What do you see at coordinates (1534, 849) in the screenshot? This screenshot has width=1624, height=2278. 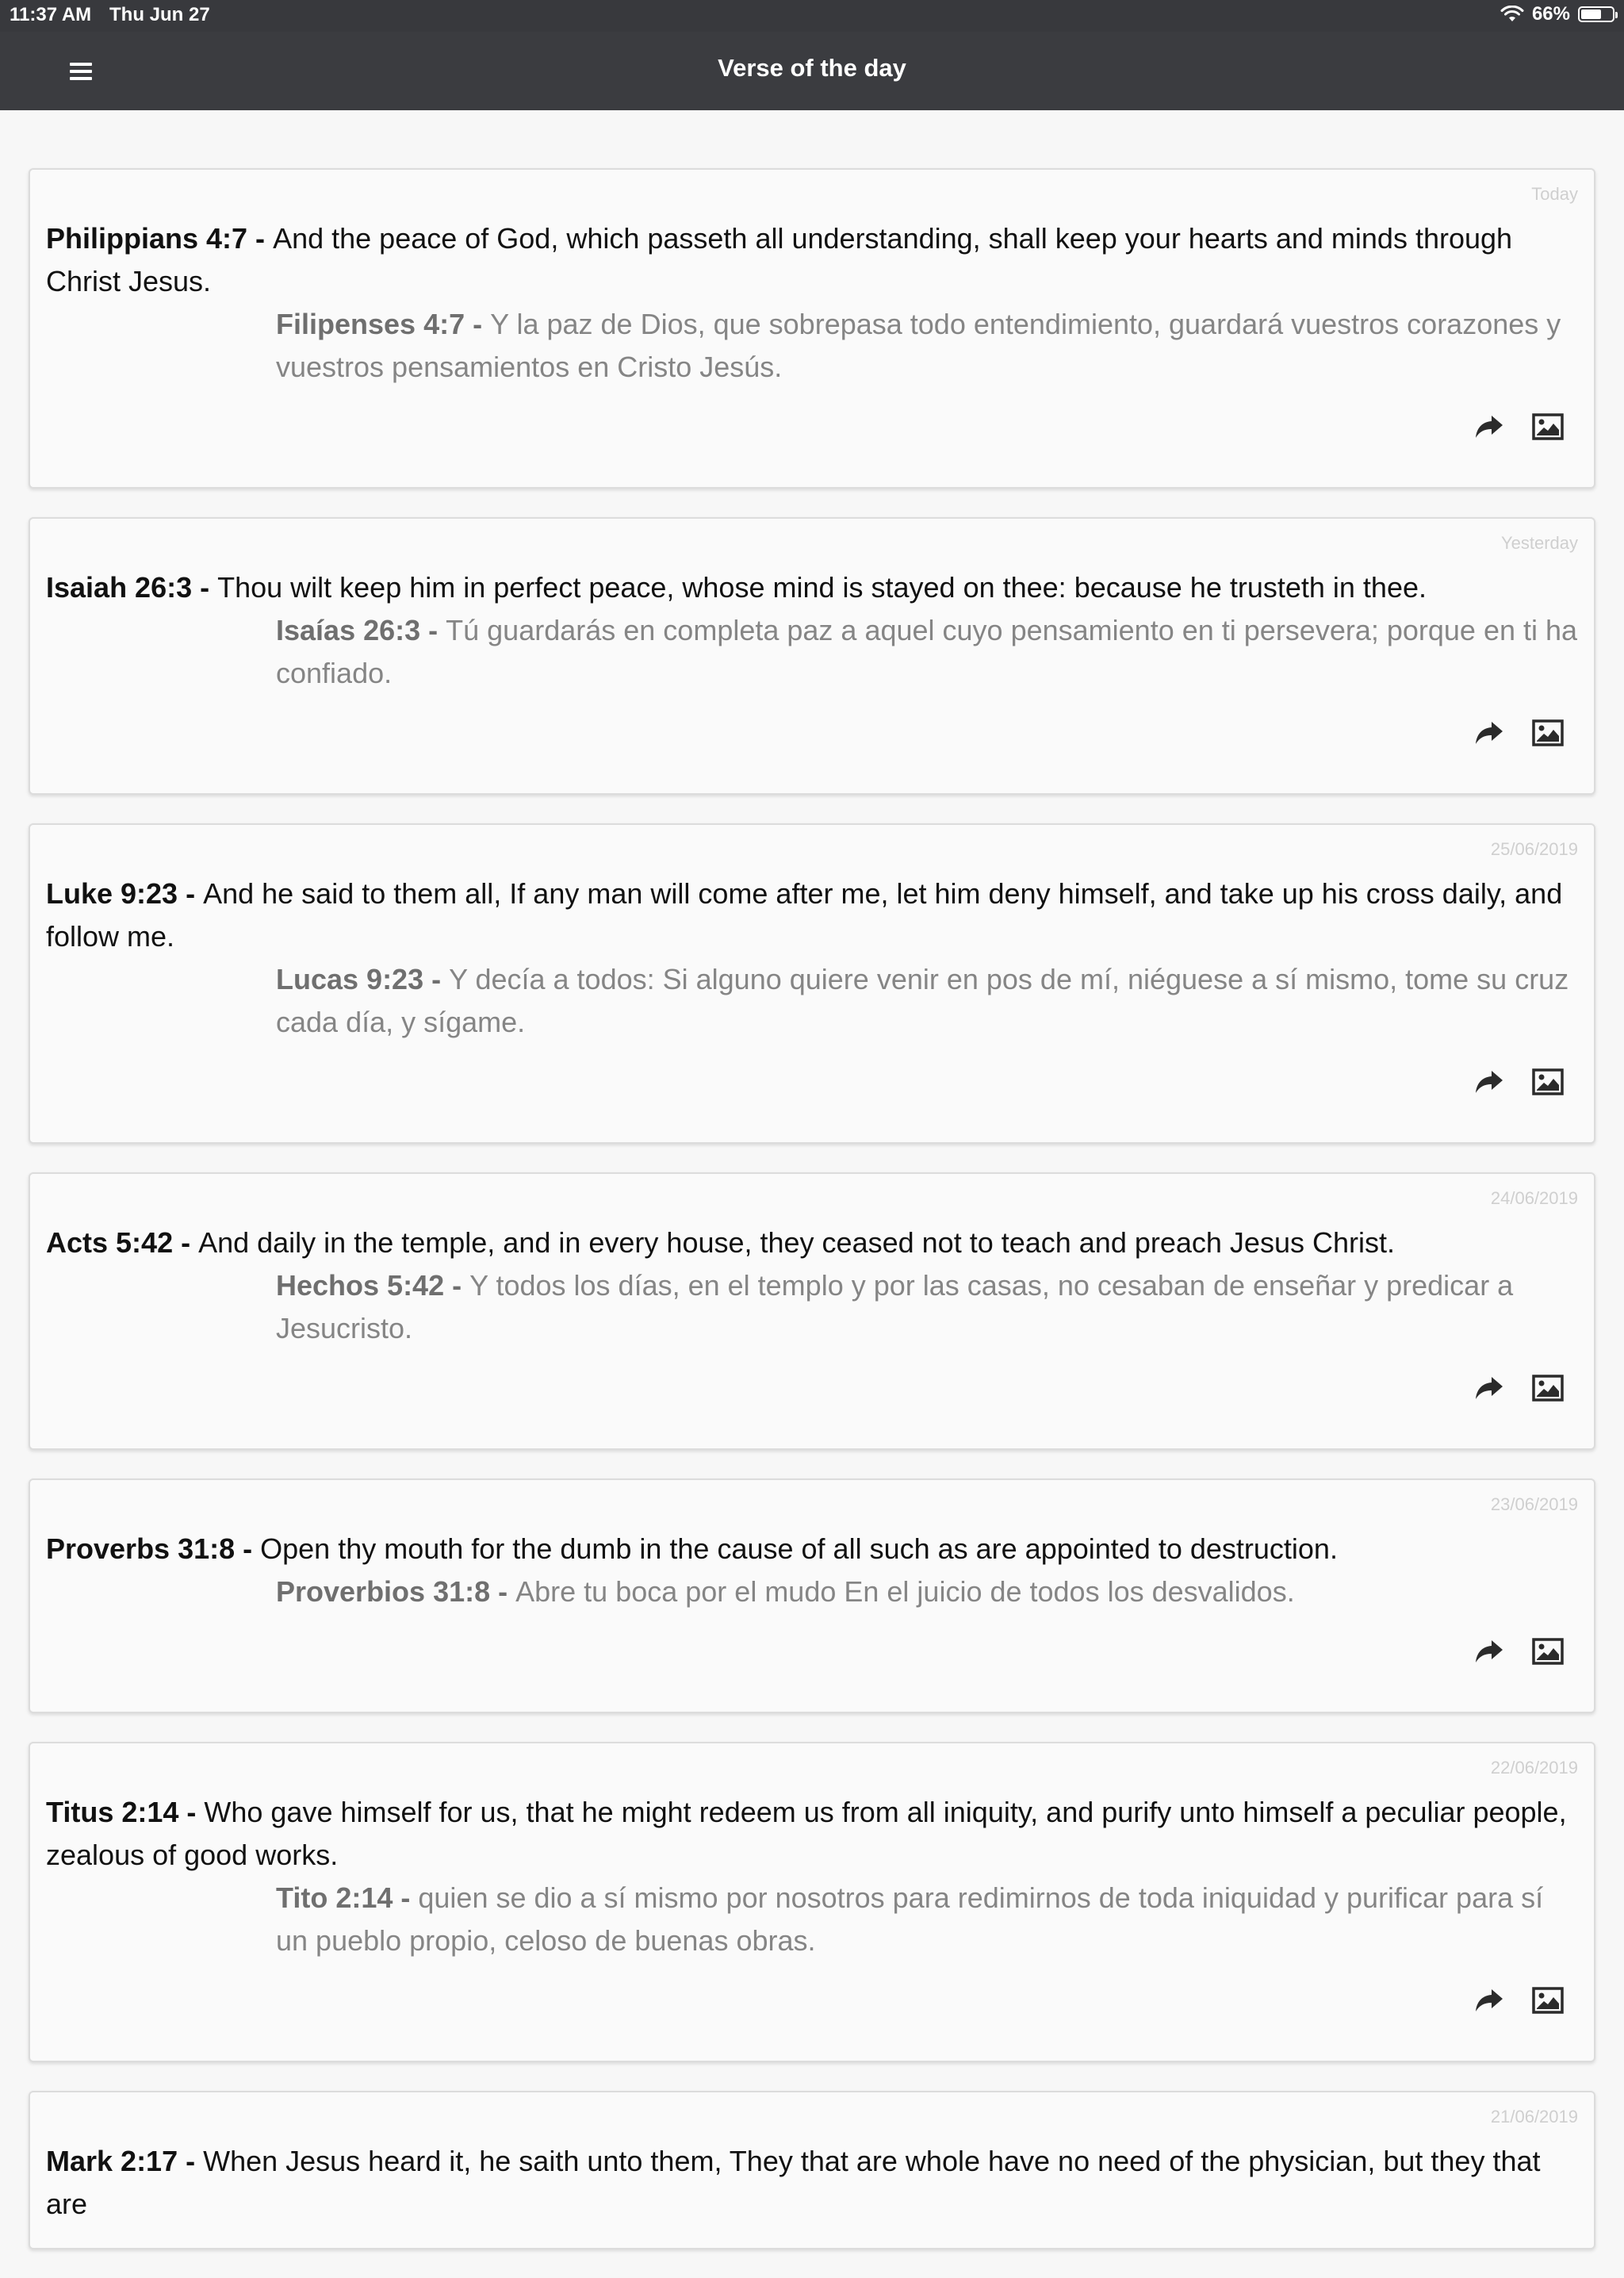 I see `verse-date: 25/06/2019` at bounding box center [1534, 849].